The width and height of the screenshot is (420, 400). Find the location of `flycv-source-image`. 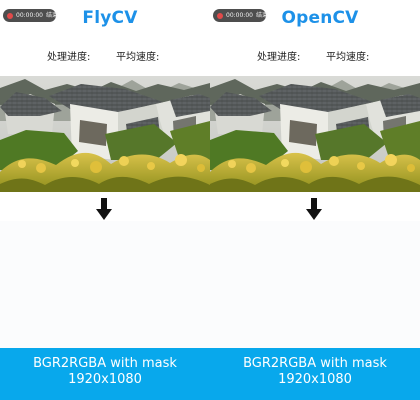

flycv-source-image is located at coordinates (105, 134).